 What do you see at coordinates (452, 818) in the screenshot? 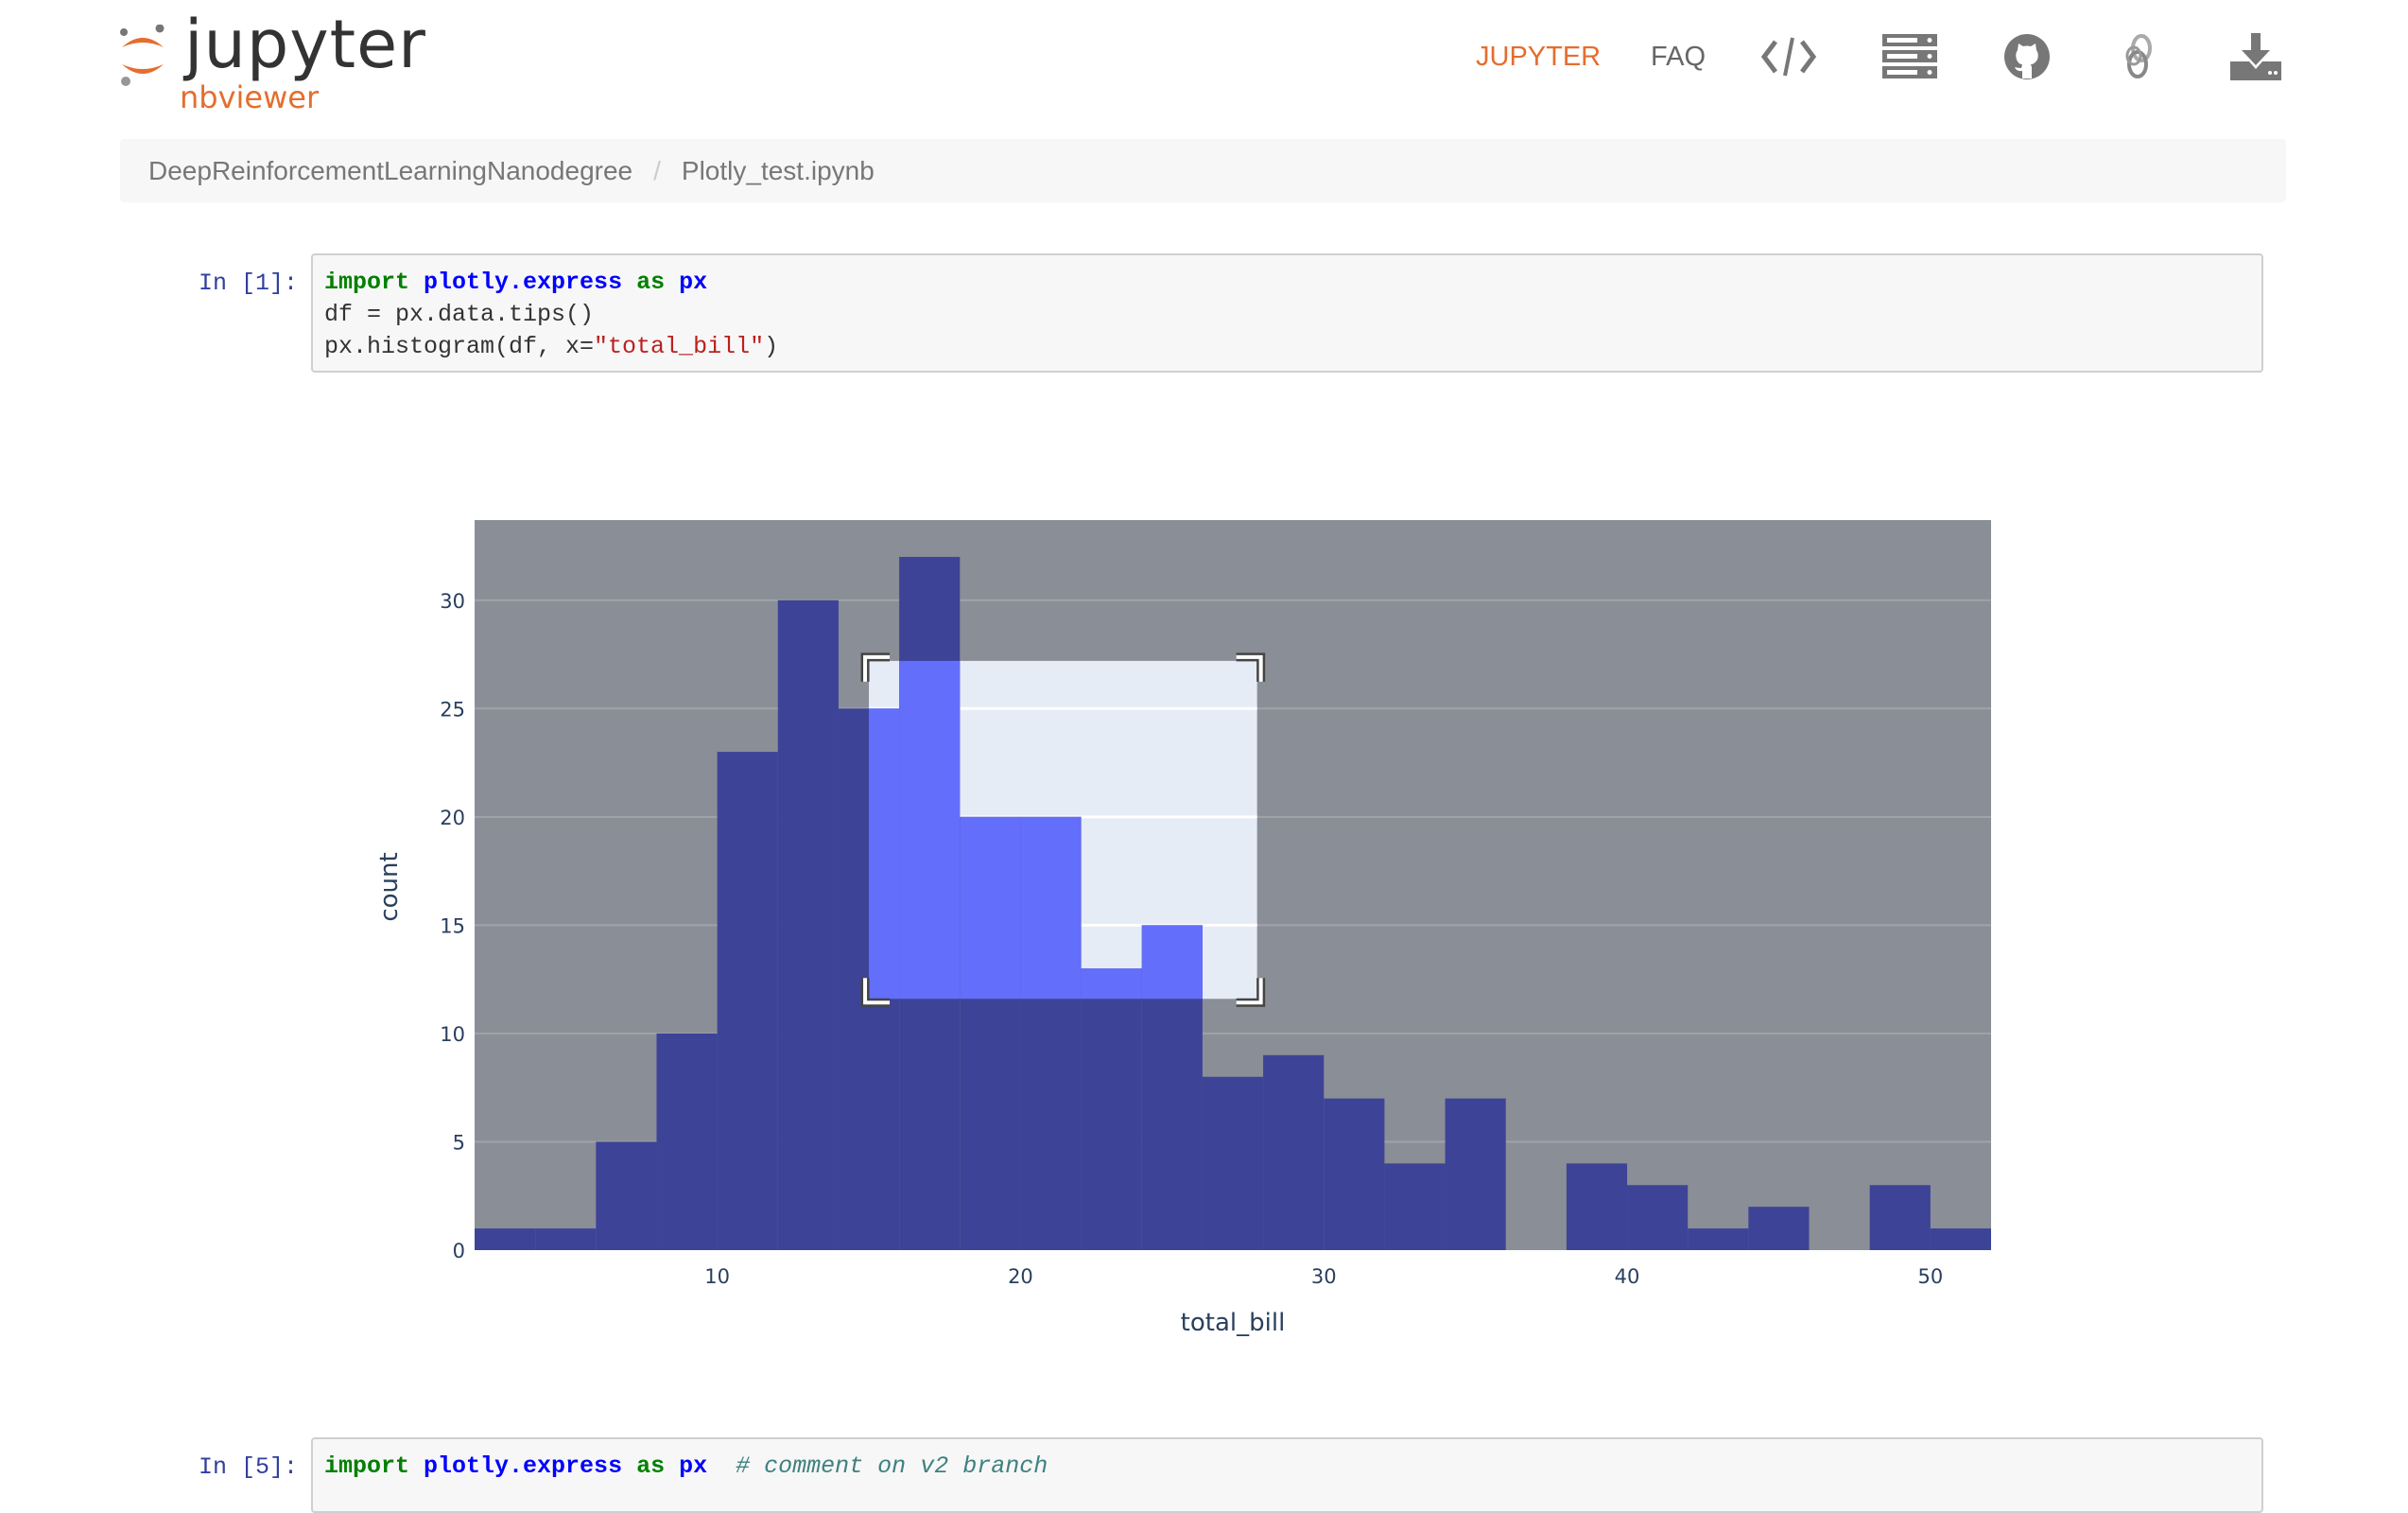
I see `y-tick-label: 20` at bounding box center [452, 818].